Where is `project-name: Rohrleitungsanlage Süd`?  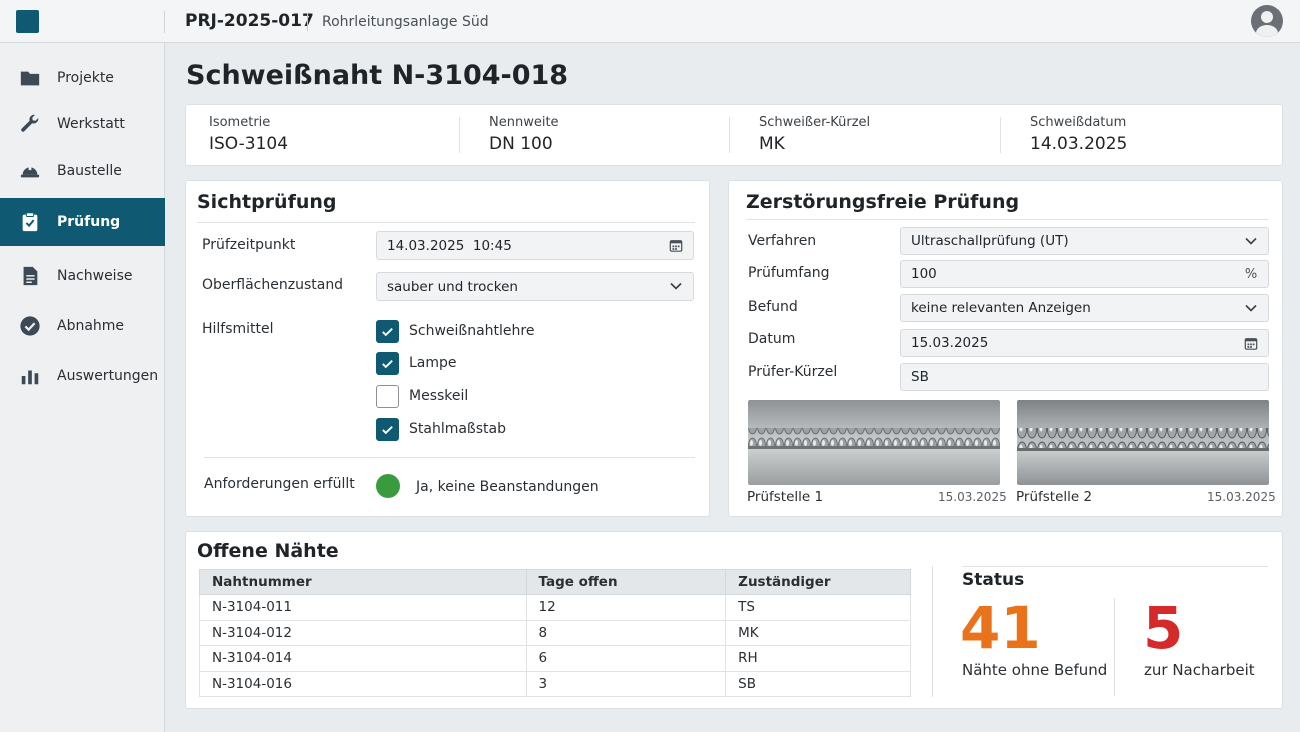 project-name: Rohrleitungsanlage Süd is located at coordinates (405, 22).